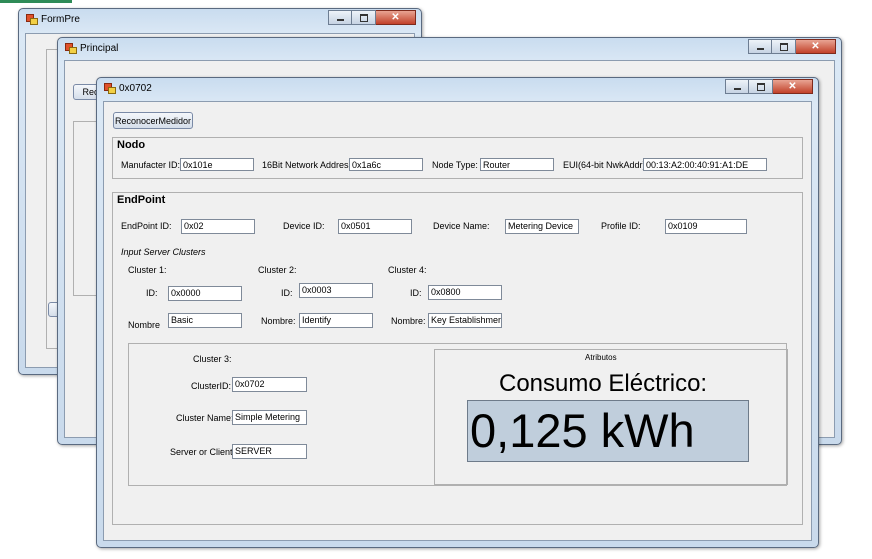 The width and height of the screenshot is (872, 559). I want to click on endpoint-id-label: EndPoint ID:, so click(146, 226).